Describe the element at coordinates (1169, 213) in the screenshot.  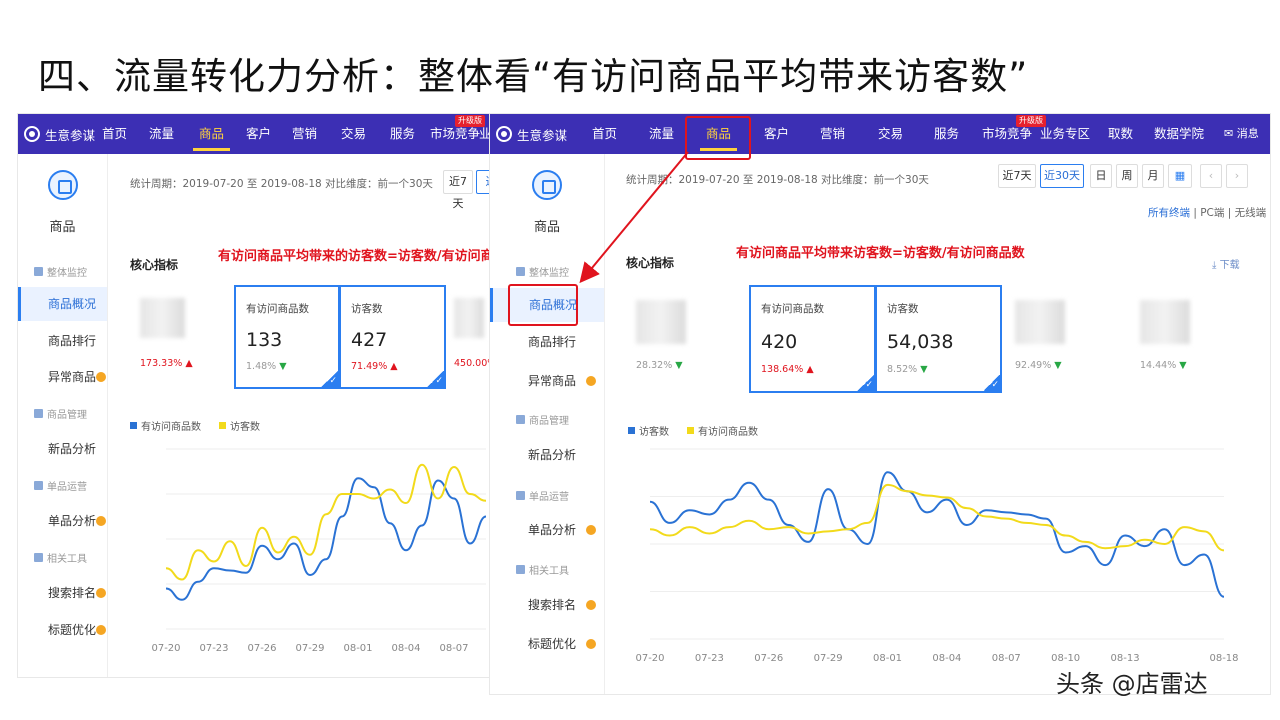
I see `terminal-all: 所有终端` at that location.